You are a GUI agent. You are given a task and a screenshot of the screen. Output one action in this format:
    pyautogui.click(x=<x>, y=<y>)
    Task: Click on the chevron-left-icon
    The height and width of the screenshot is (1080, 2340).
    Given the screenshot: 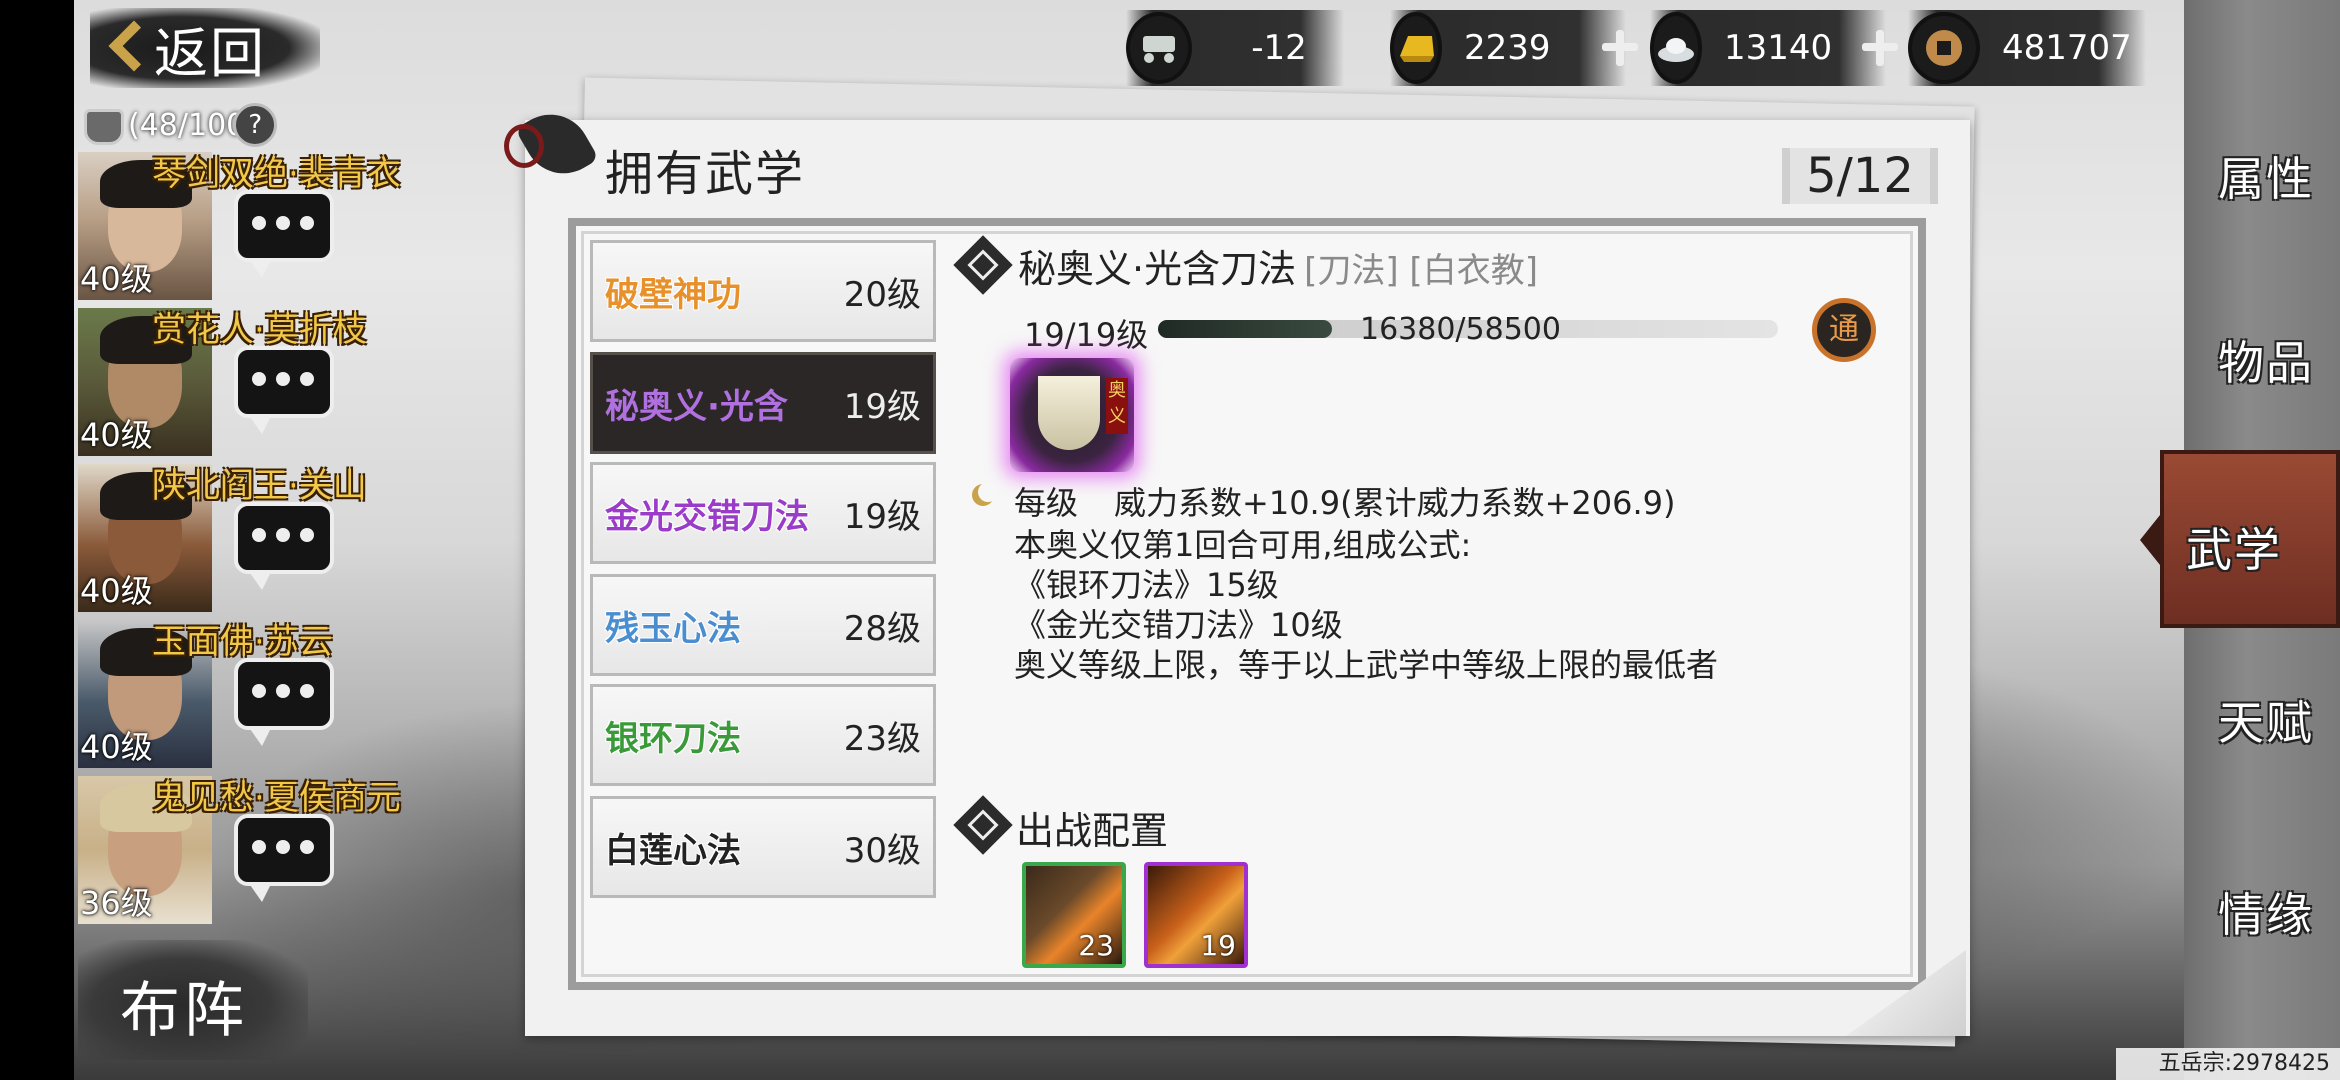 What is the action you would take?
    pyautogui.click(x=122, y=48)
    